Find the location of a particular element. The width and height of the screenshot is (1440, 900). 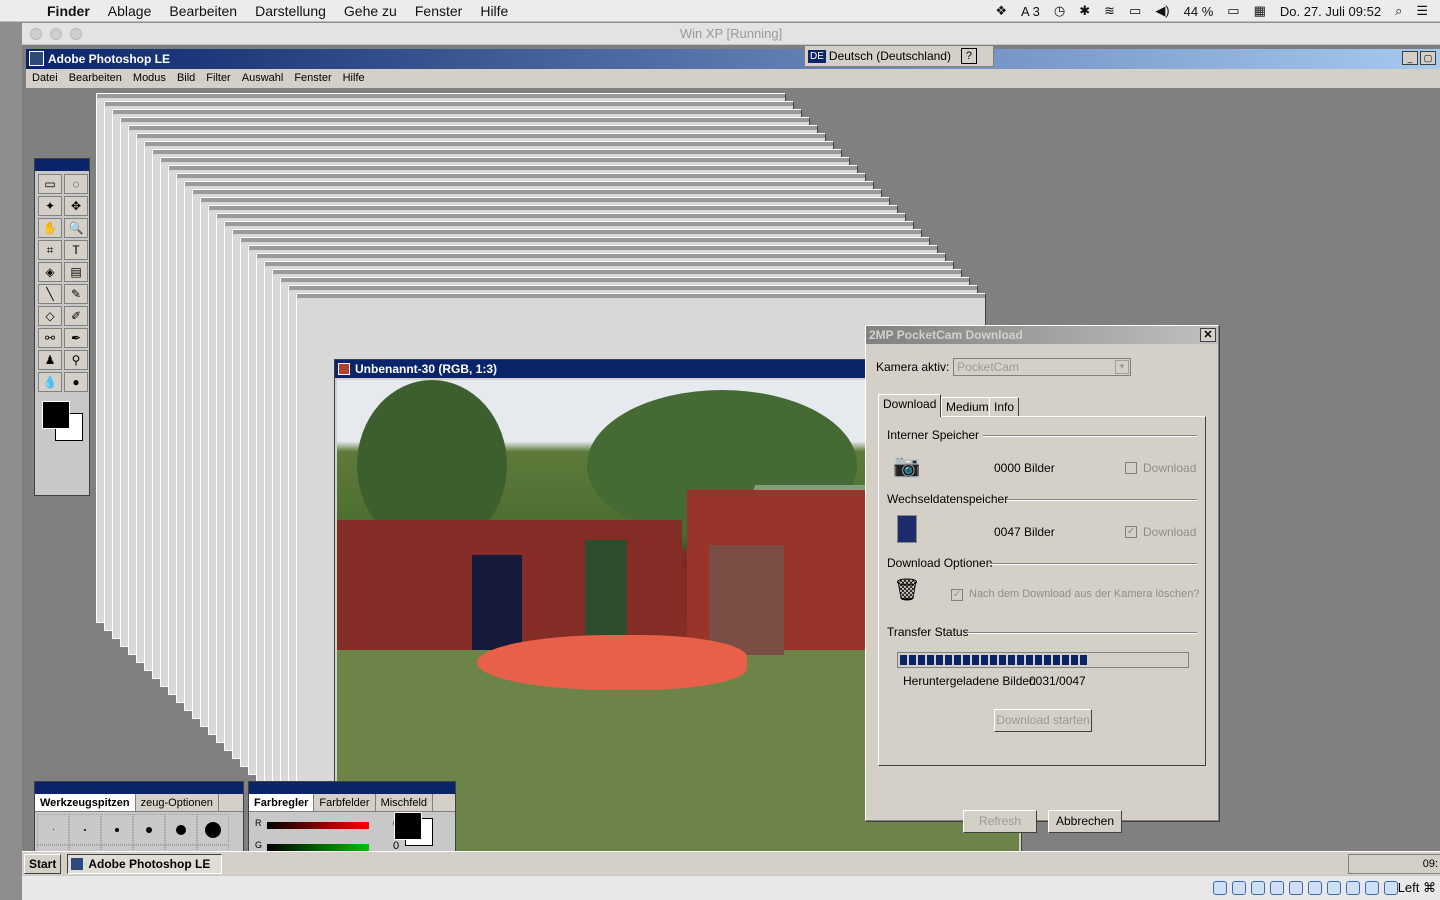

tool-button: ✥ is located at coordinates (76, 206).